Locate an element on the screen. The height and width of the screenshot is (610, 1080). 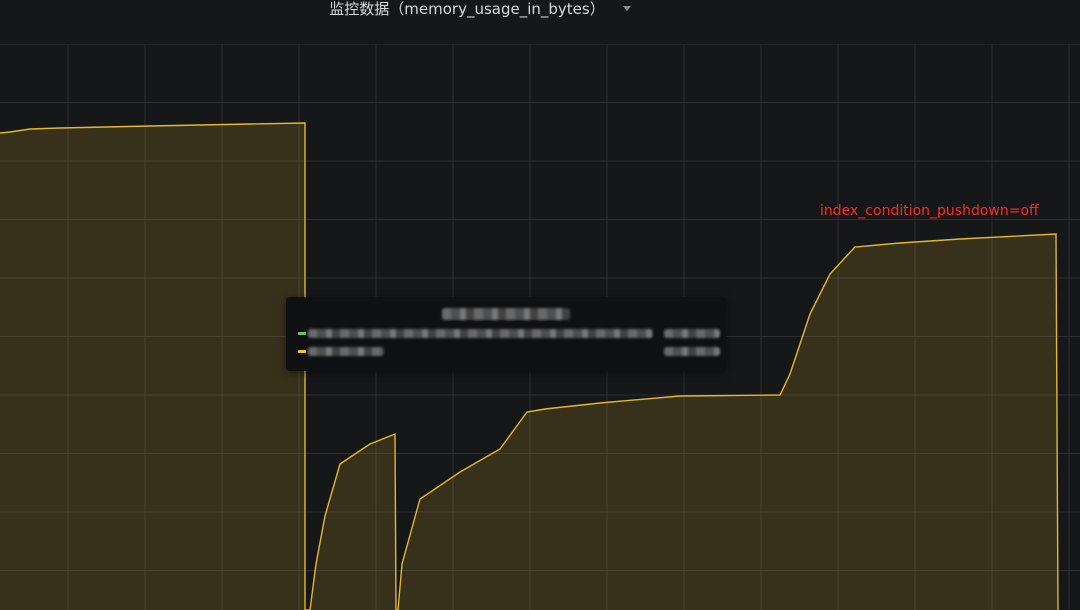
panel-title-menu: 监控数据（memory_usage_in_bytes） is located at coordinates (480, 9).